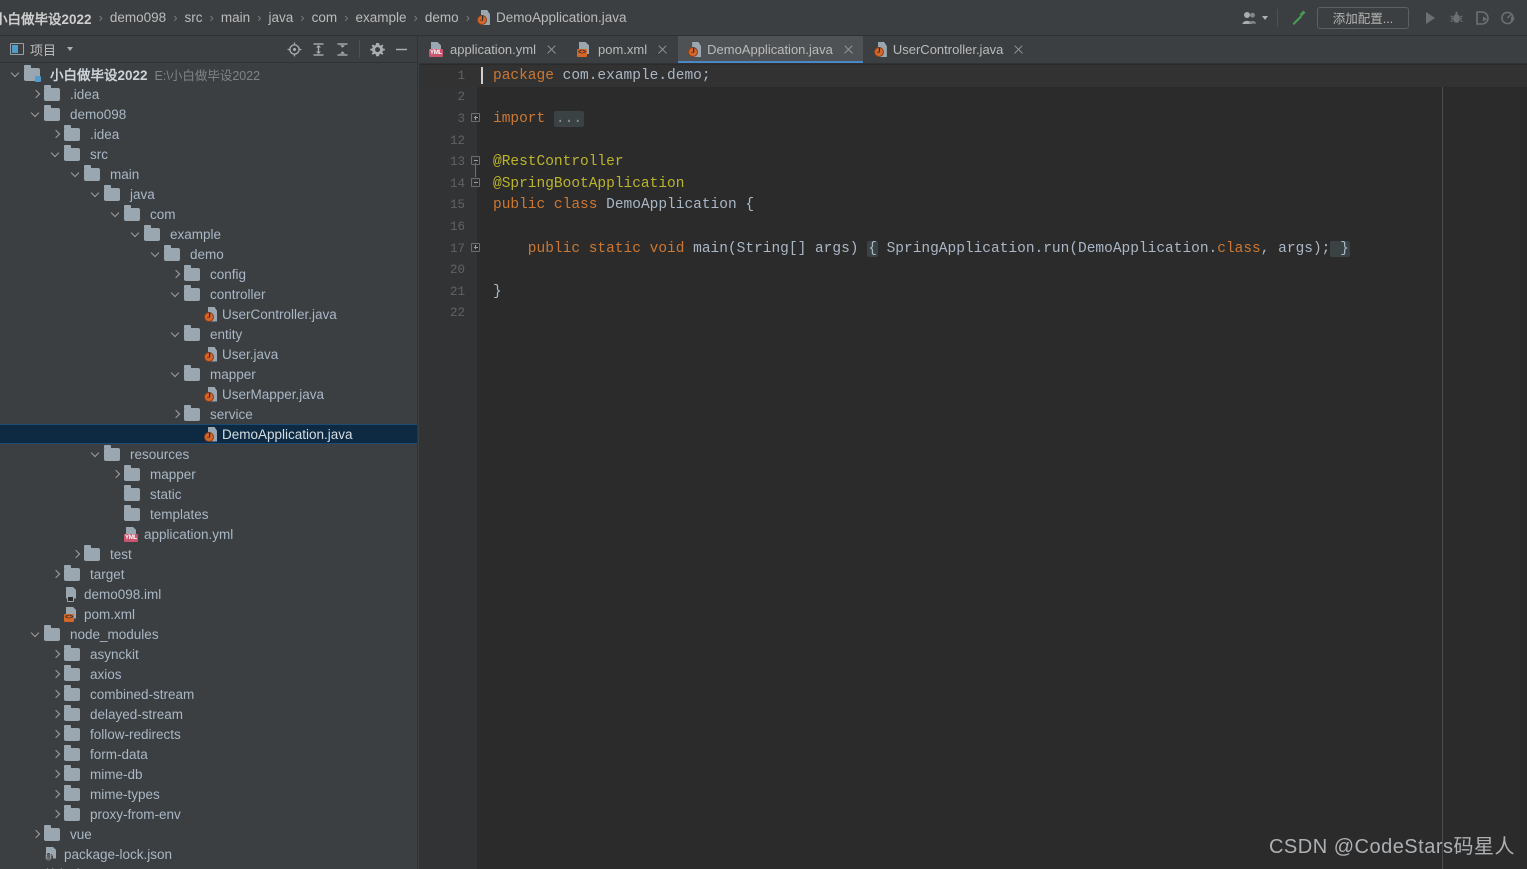 The height and width of the screenshot is (869, 1527). Describe the element at coordinates (208, 866) in the screenshot. I see `tree-row: 外部库` at that location.